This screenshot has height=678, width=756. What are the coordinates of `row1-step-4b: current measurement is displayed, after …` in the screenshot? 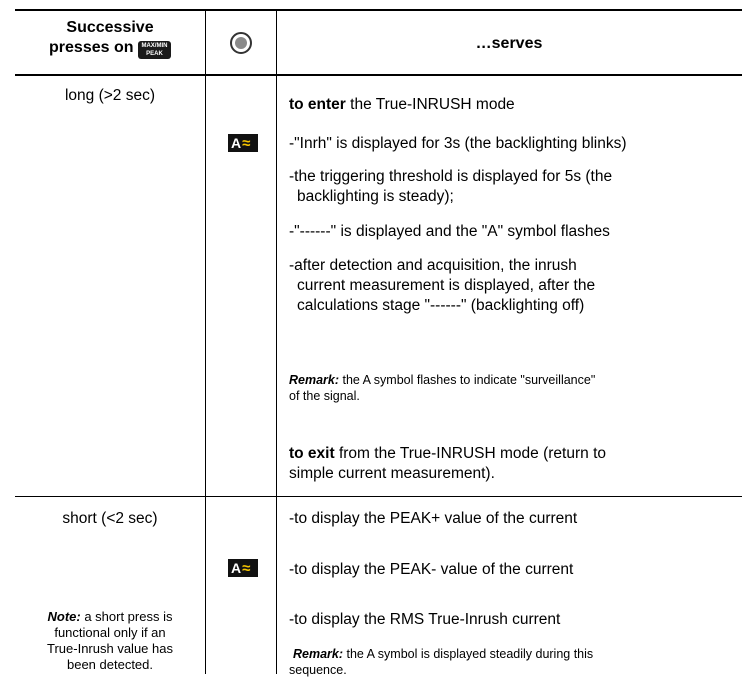 It's located at (446, 285).